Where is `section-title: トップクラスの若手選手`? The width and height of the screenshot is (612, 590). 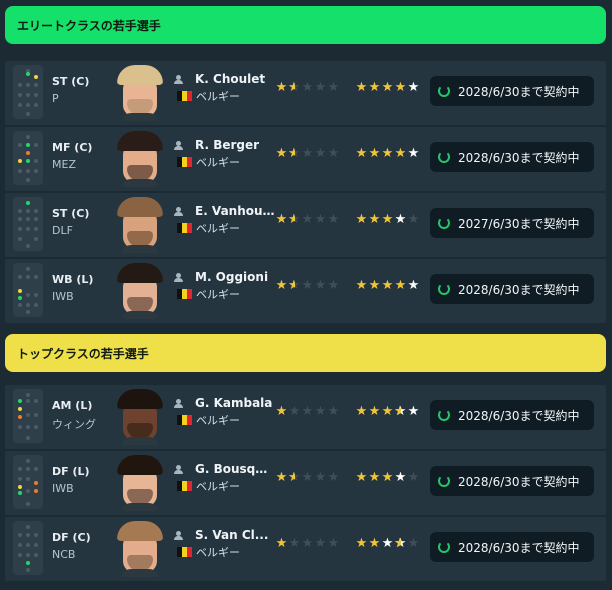 section-title: トップクラスの若手選手 is located at coordinates (83, 353).